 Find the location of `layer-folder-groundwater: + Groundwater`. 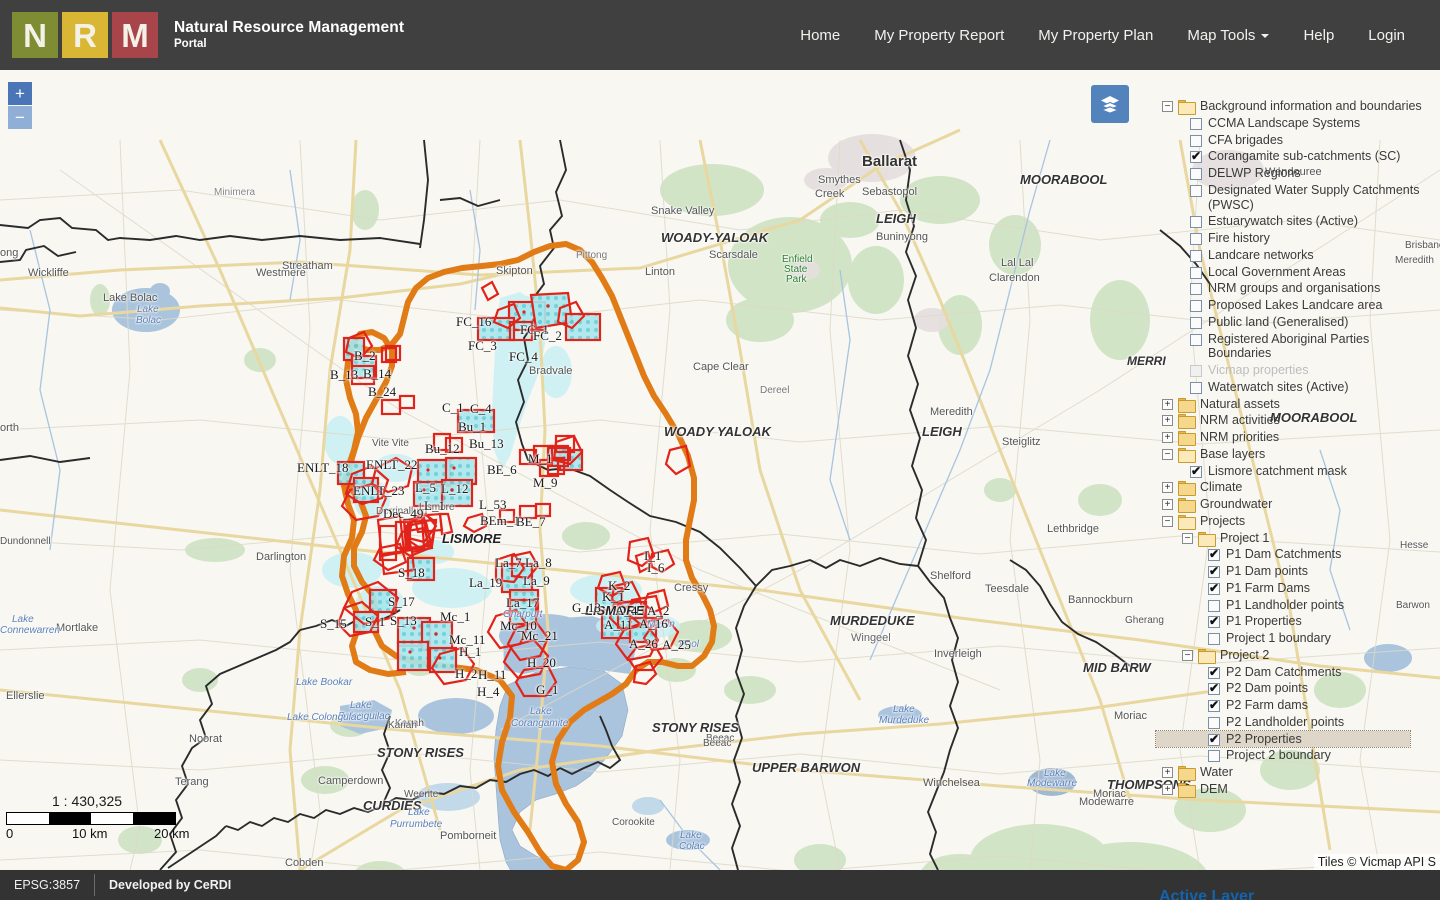

layer-folder-groundwater: + Groundwater is located at coordinates (1295, 504).